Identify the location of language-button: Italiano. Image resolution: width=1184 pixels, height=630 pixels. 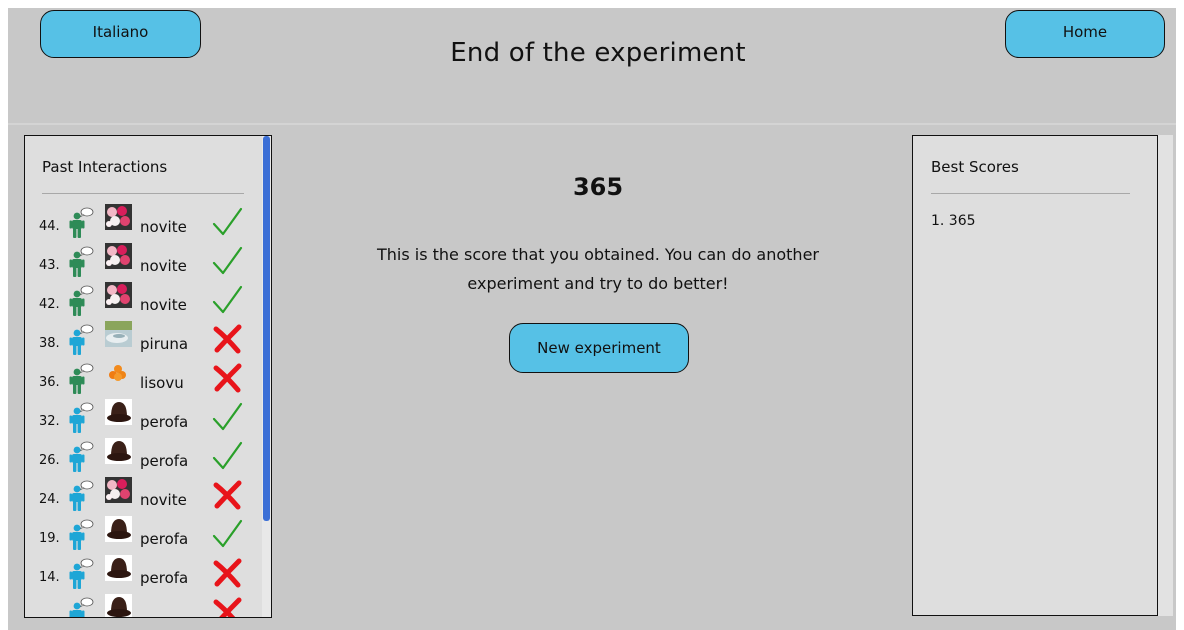
(120, 34).